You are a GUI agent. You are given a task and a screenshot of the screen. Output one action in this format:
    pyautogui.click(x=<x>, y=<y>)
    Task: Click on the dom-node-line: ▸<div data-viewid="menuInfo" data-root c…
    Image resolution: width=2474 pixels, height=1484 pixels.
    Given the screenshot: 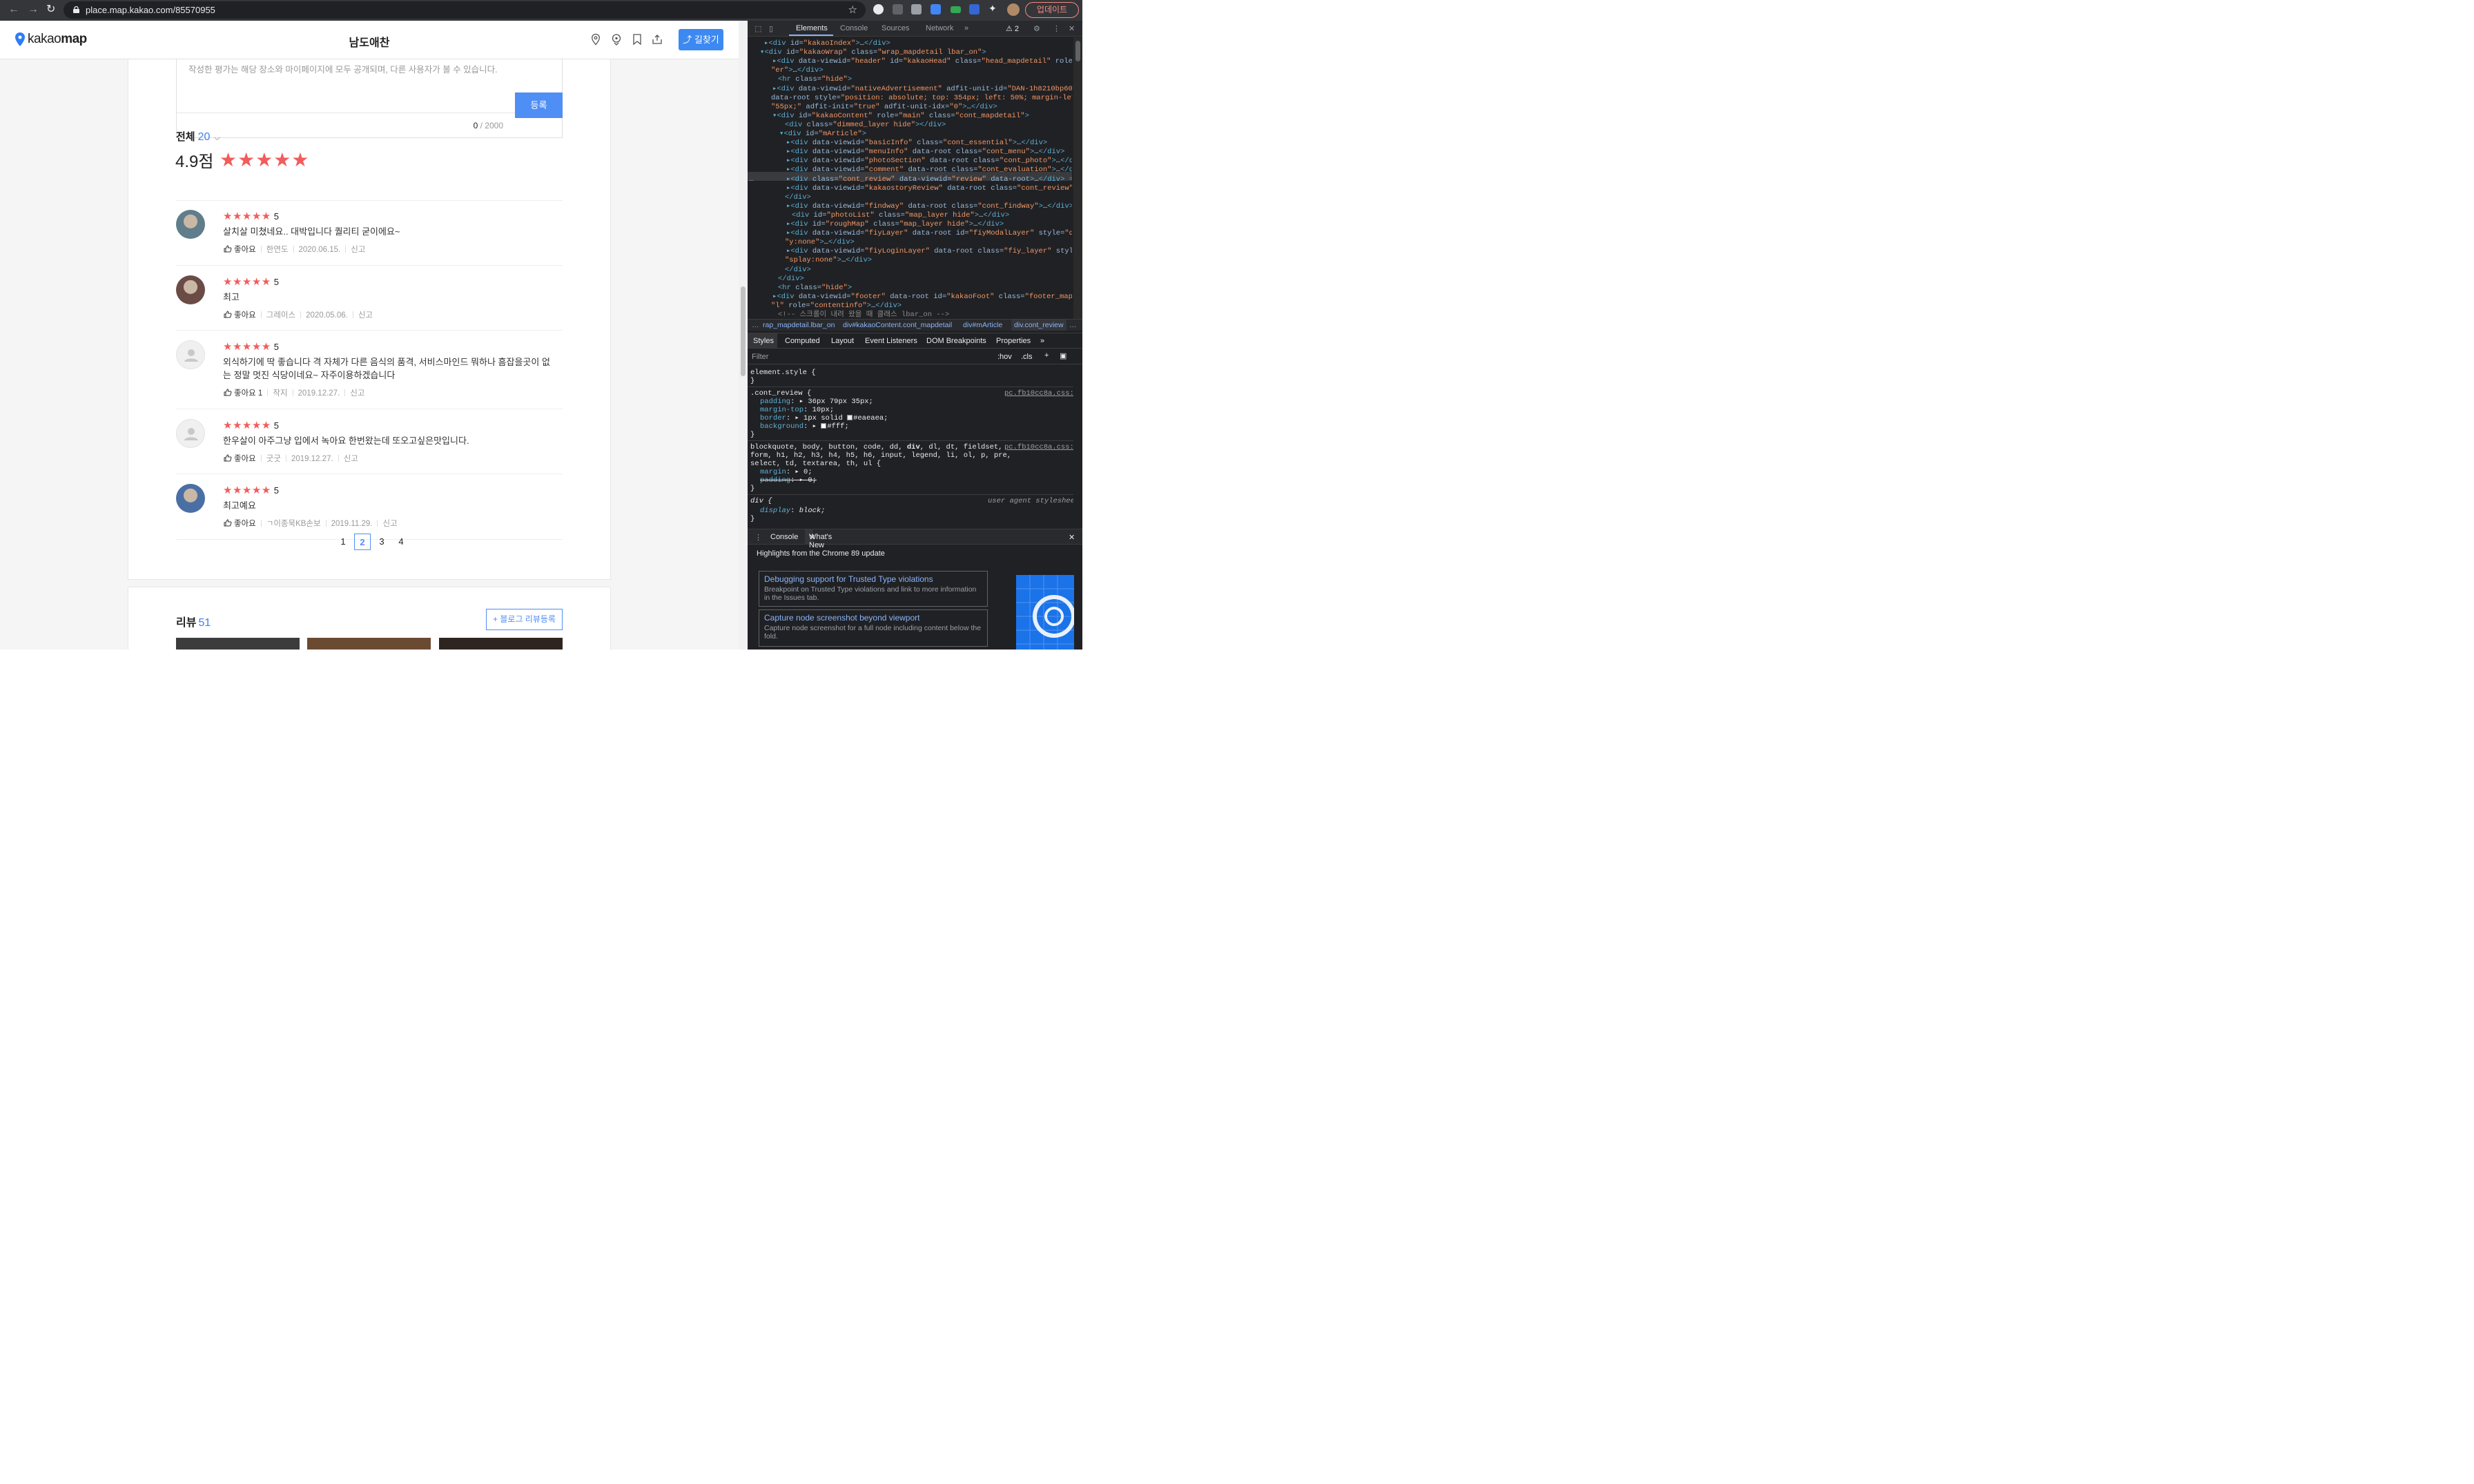 What is the action you would take?
    pyautogui.click(x=925, y=152)
    